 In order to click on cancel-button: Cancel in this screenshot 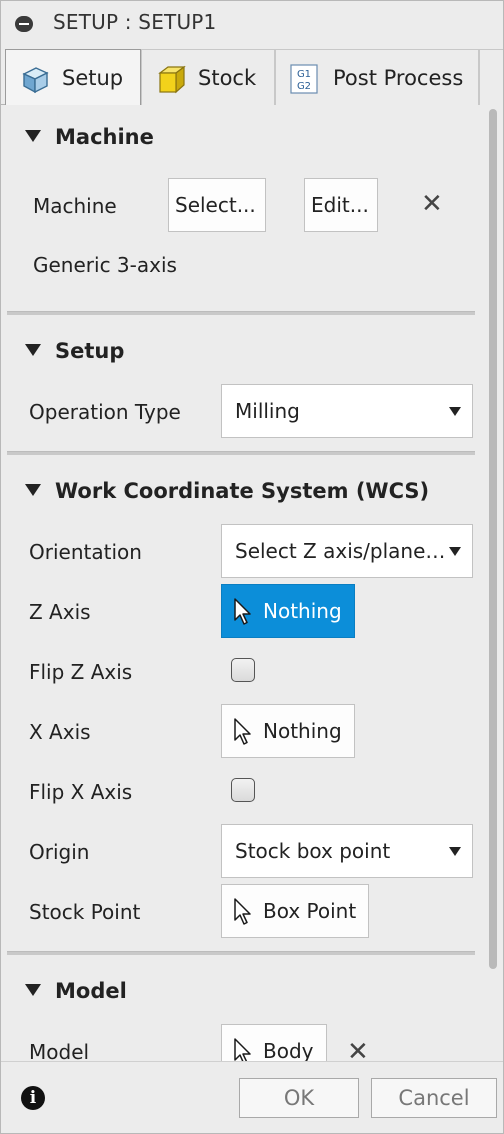, I will do `click(434, 1098)`.